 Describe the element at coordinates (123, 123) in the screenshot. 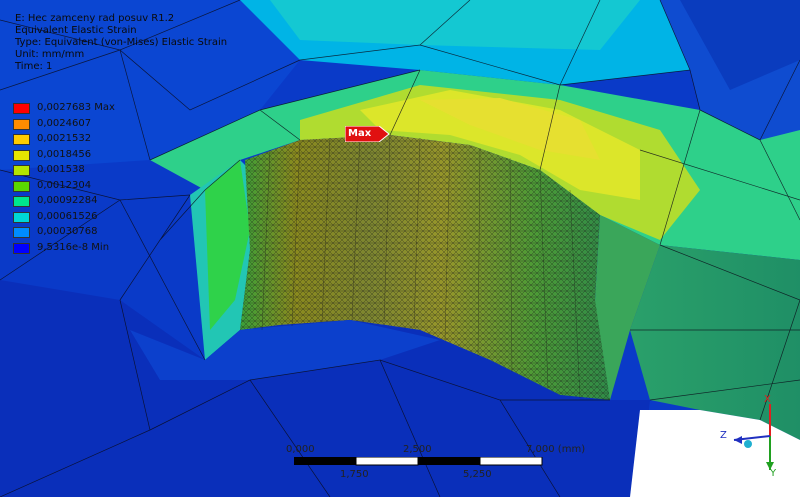

I see `legend-entry: 0,0024607` at that location.